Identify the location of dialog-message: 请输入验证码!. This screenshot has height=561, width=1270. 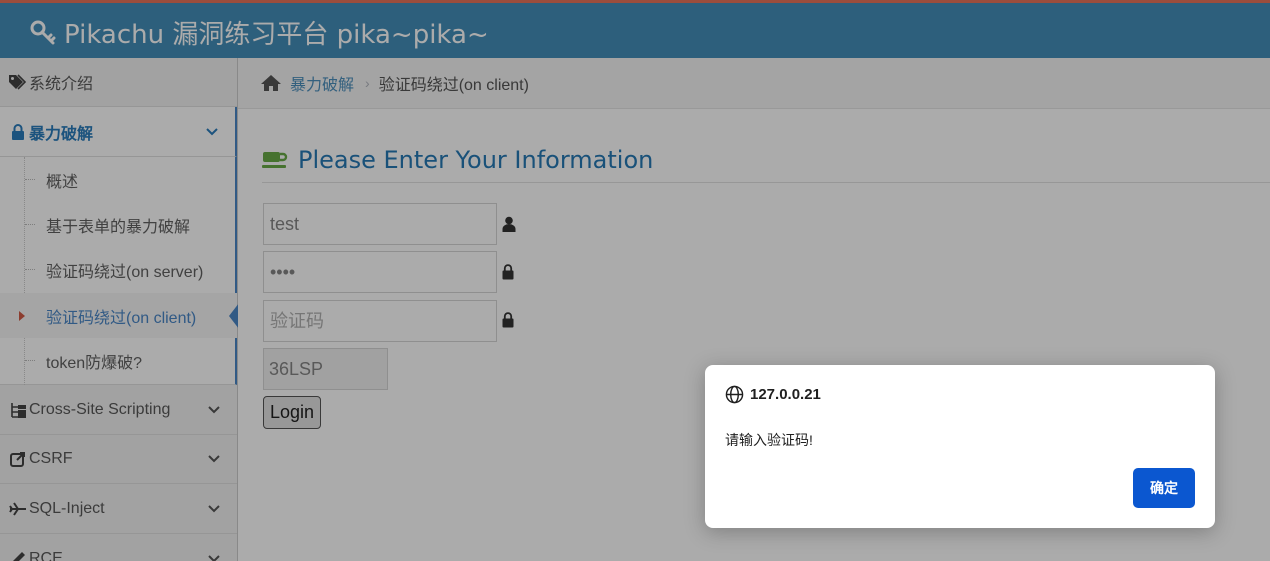
(769, 440).